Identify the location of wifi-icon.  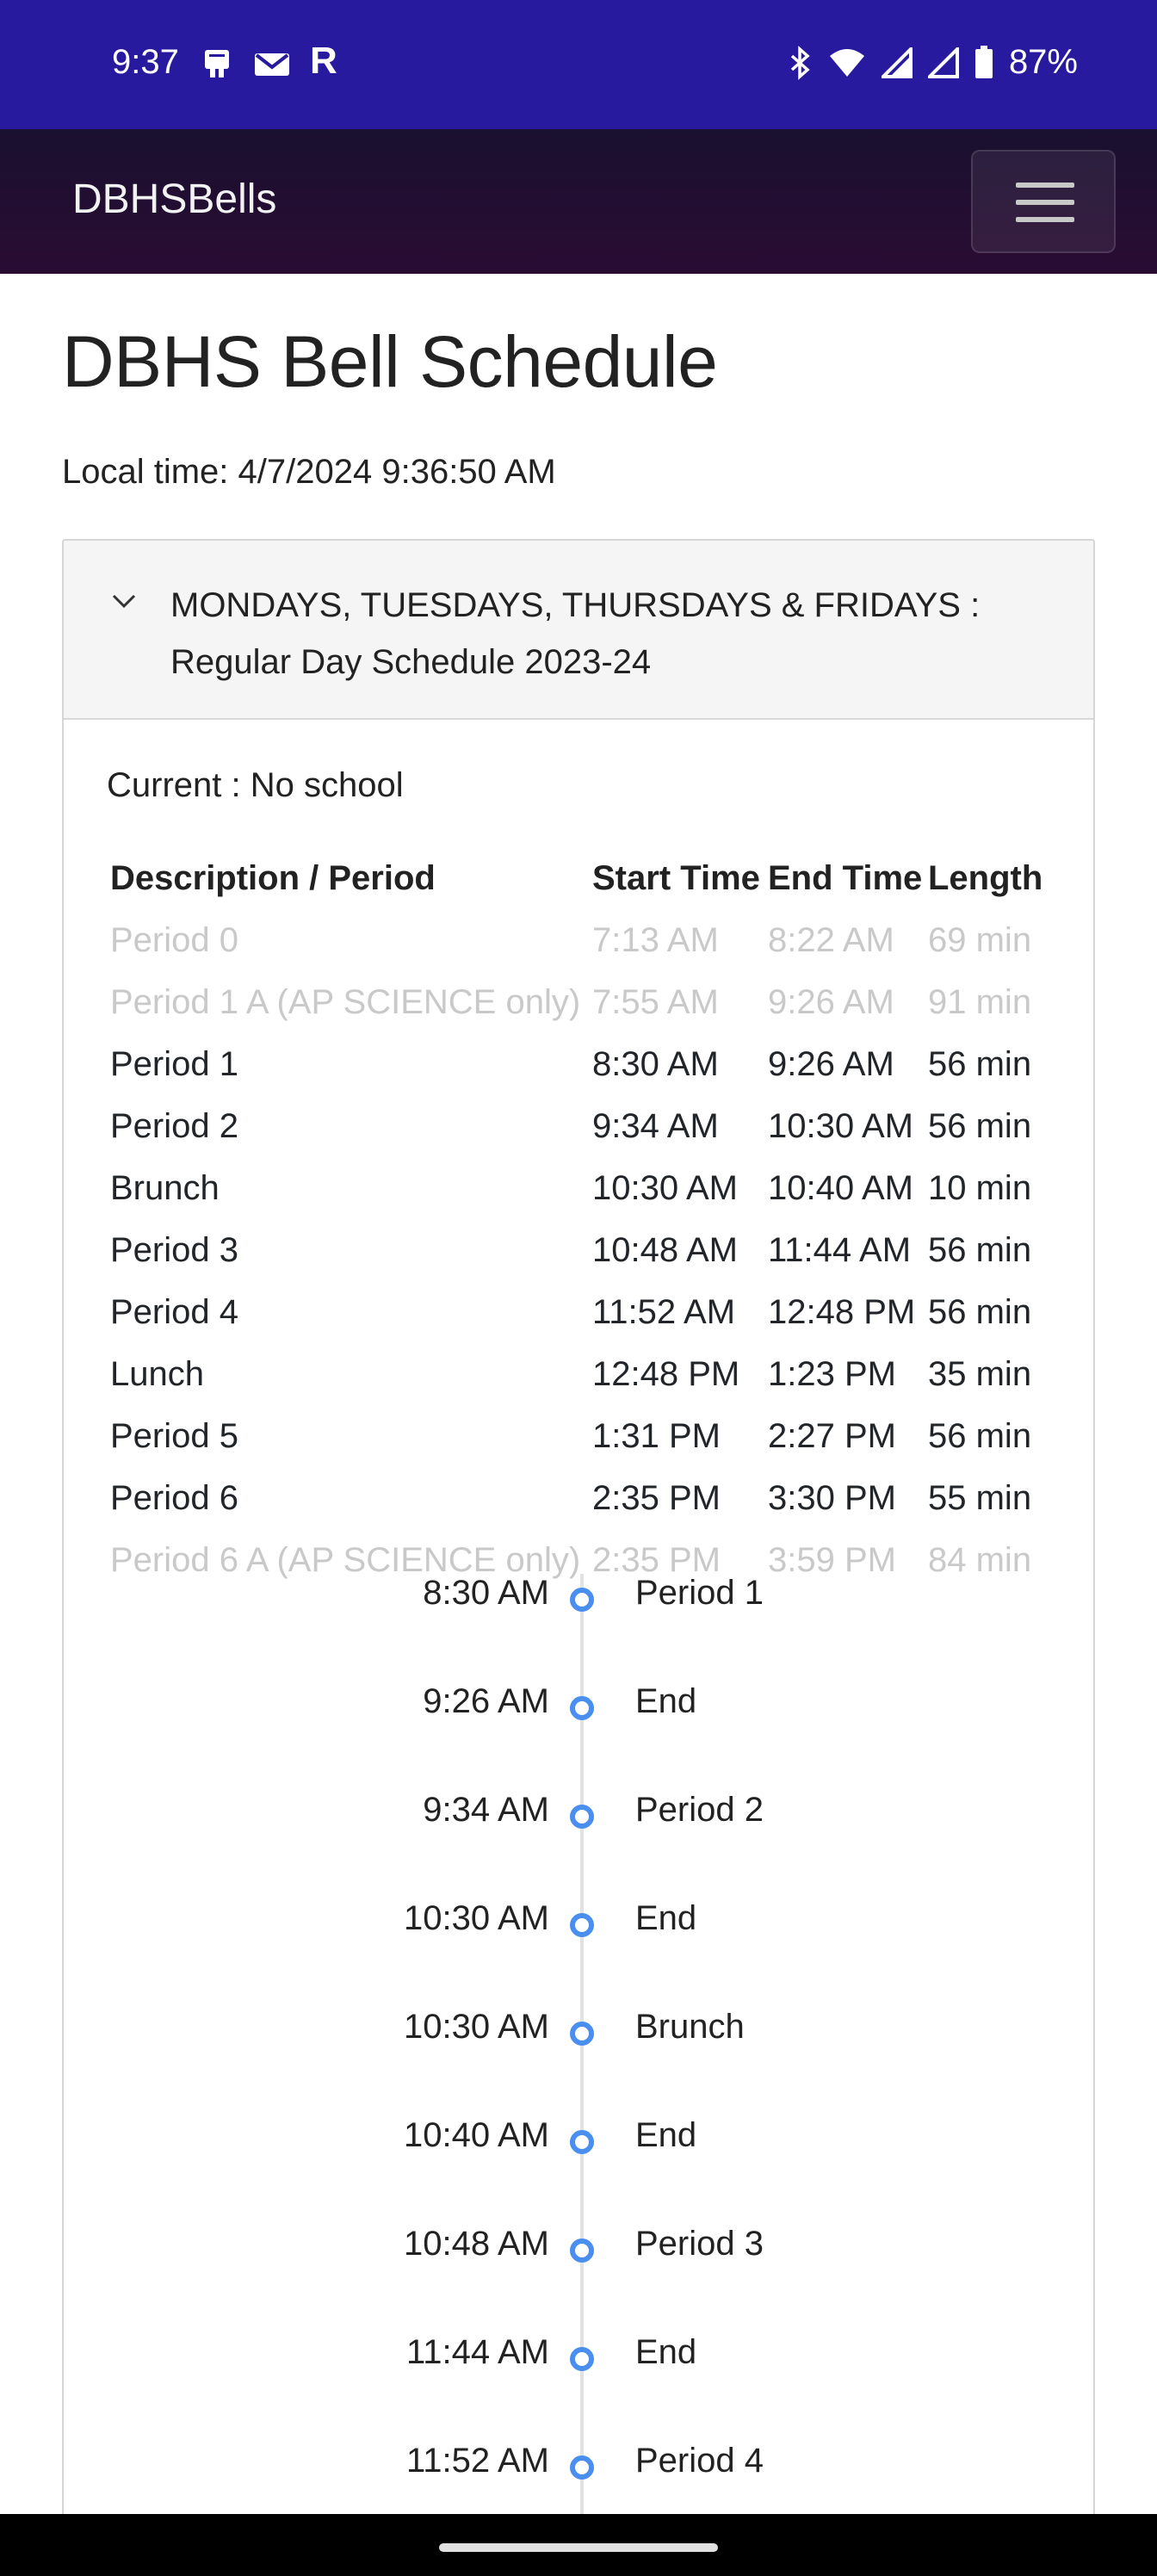
(846, 63).